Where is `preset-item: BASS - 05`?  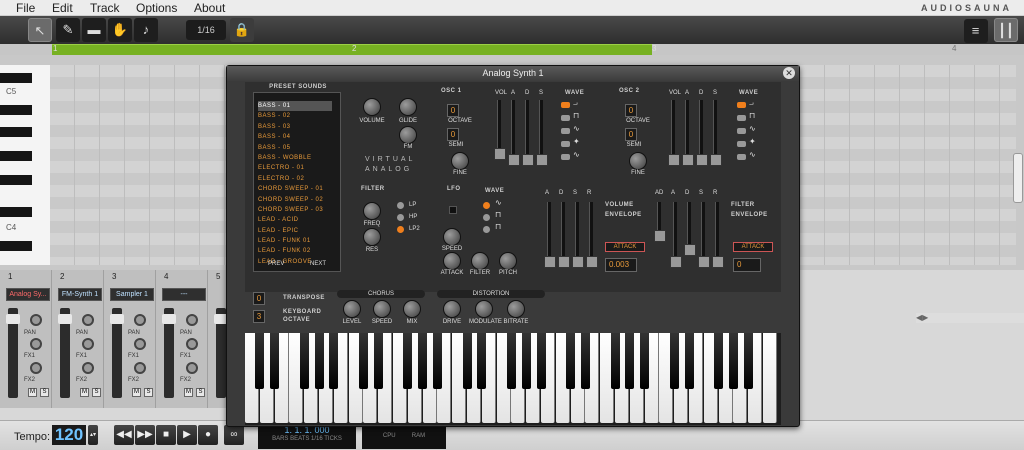 preset-item: BASS - 05 is located at coordinates (295, 148).